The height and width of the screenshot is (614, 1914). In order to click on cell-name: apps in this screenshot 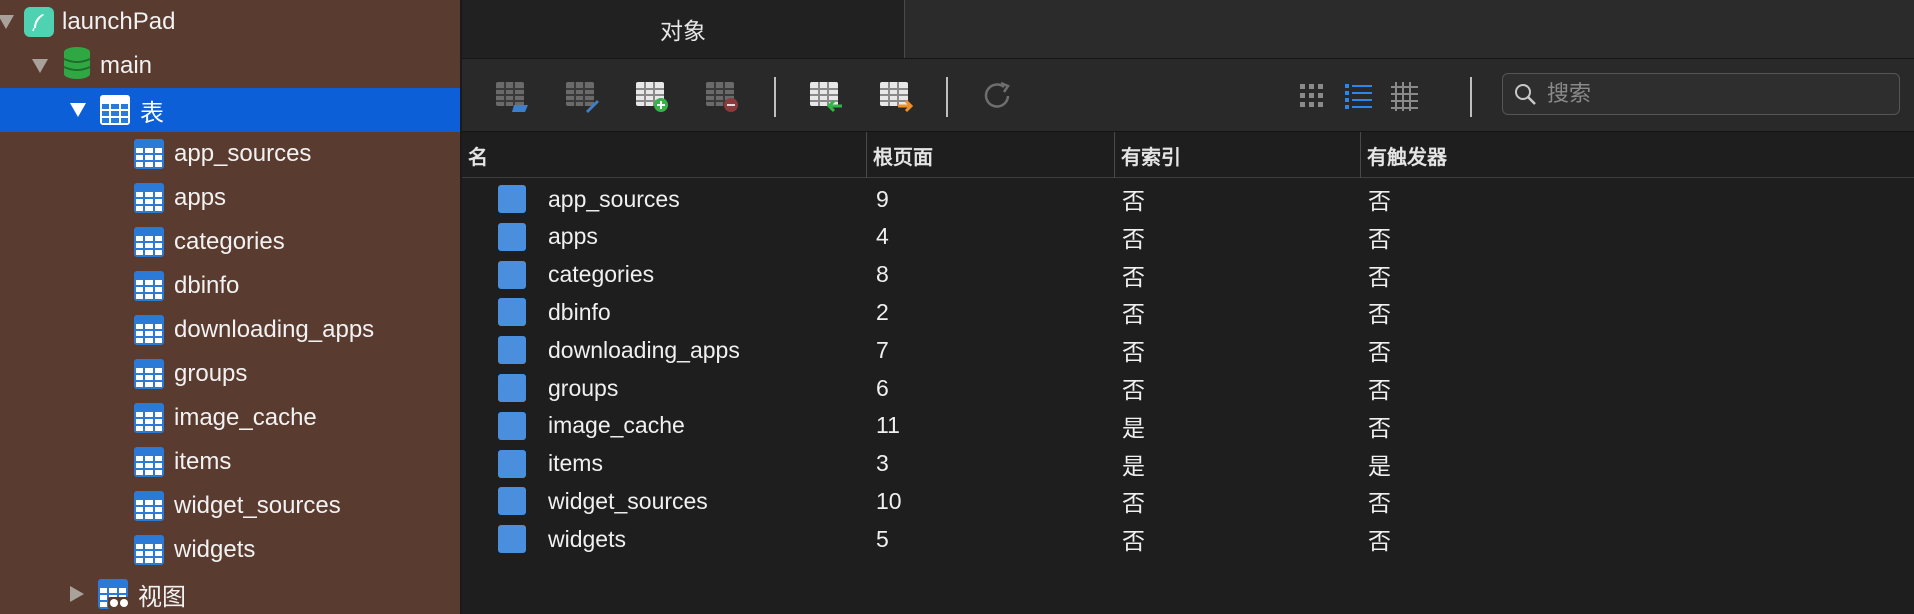, I will do `click(573, 236)`.